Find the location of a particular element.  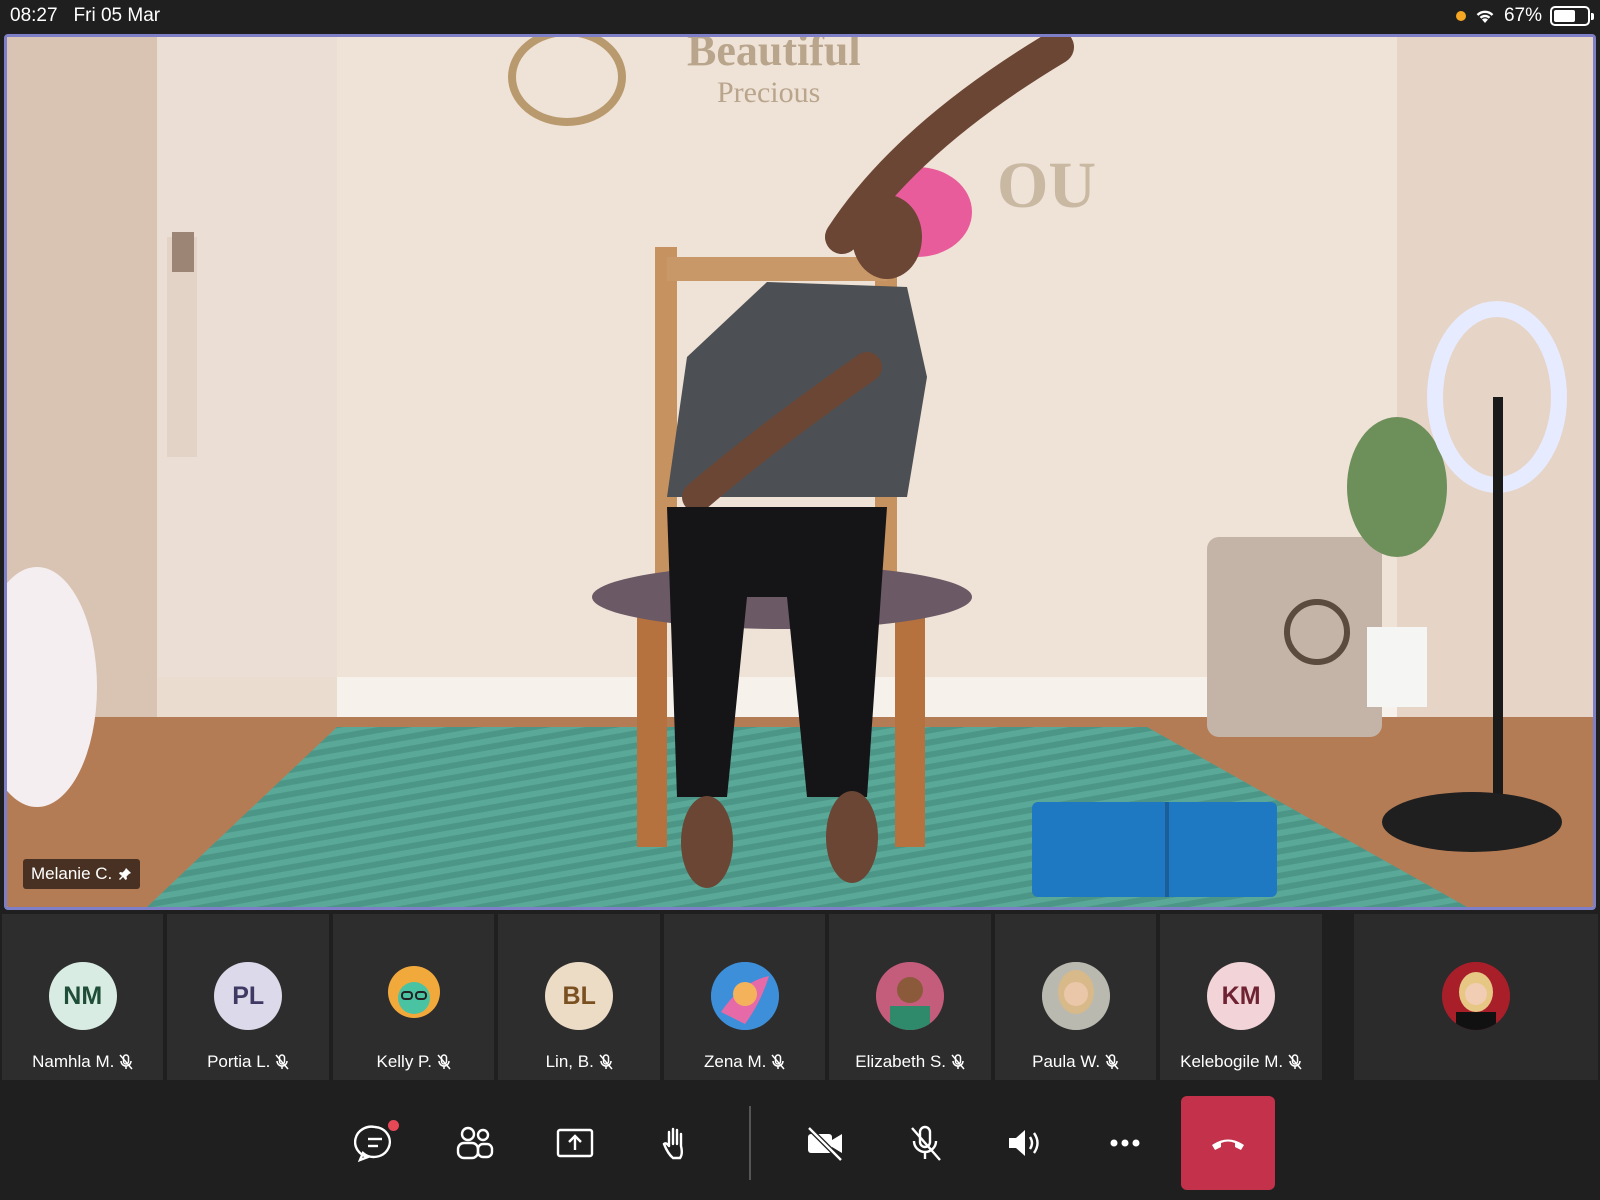

raise-hand-icon is located at coordinates (672, 1143).